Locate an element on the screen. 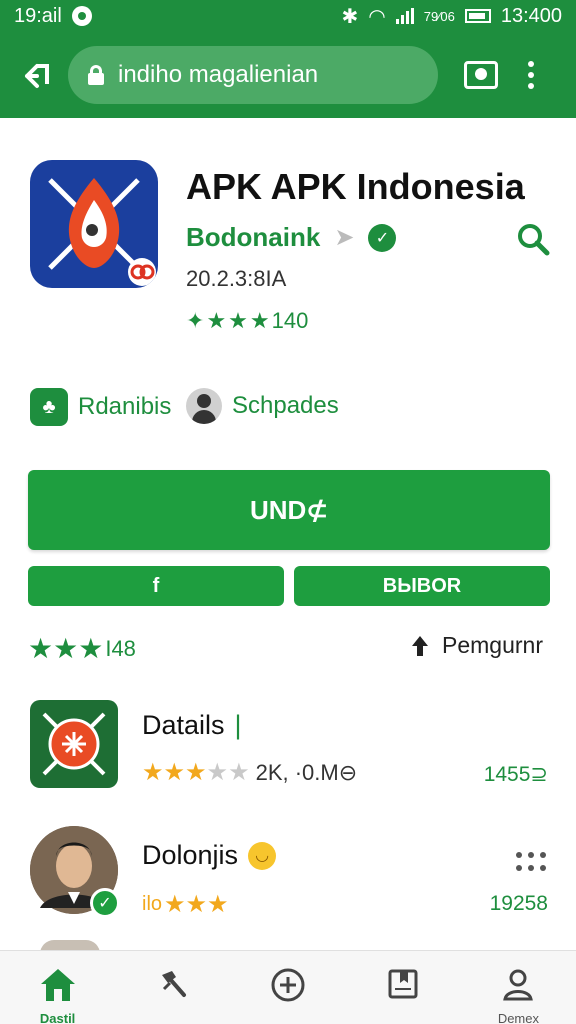  install-button: UND⊄ is located at coordinates (289, 510).